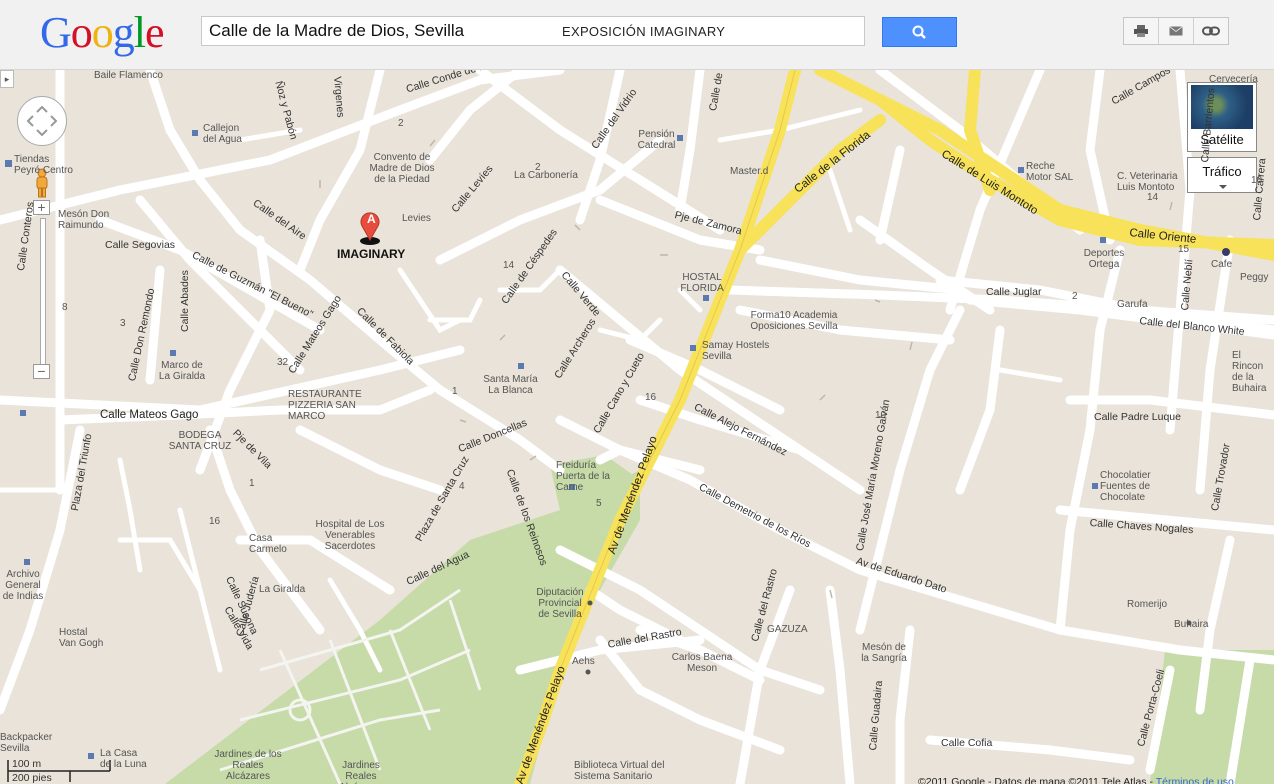 This screenshot has width=1274, height=784. Describe the element at coordinates (1254, 277) in the screenshot. I see `poi-label: Peggy` at that location.